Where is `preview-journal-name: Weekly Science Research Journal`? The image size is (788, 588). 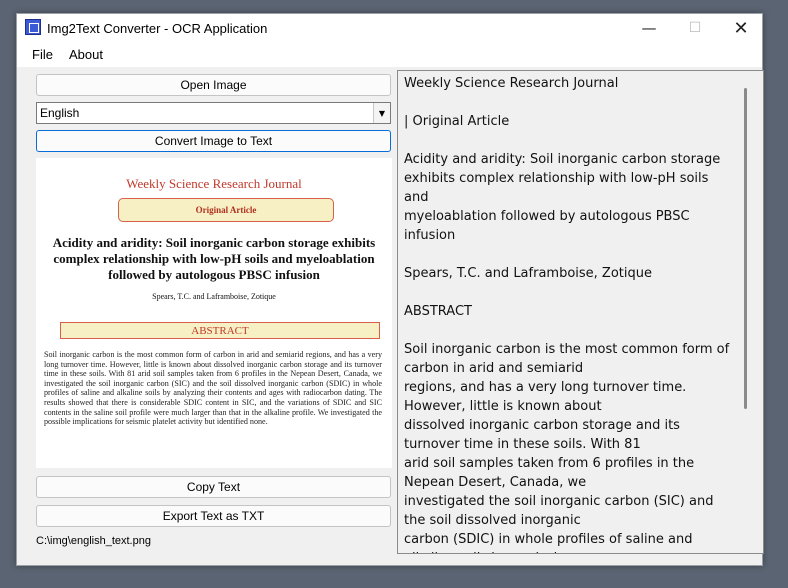 preview-journal-name: Weekly Science Research Journal is located at coordinates (214, 183).